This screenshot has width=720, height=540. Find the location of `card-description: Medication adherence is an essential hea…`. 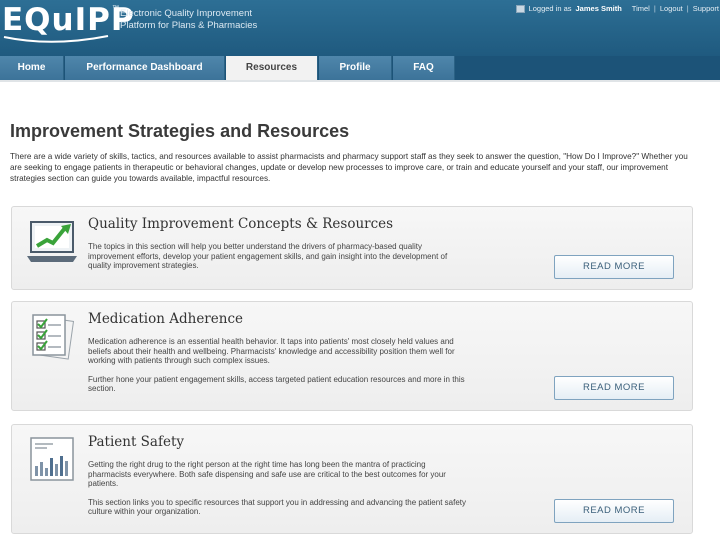

card-description: Medication adherence is an essential hea… is located at coordinates (278, 365).